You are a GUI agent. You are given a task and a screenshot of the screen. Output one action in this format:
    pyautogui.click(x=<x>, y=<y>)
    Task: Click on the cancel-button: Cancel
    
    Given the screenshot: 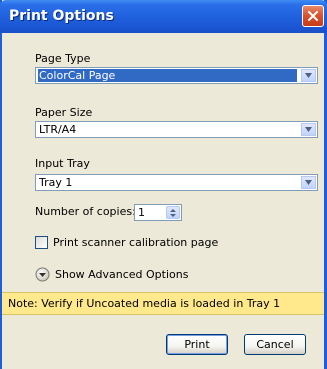 What is the action you would take?
    pyautogui.click(x=275, y=344)
    